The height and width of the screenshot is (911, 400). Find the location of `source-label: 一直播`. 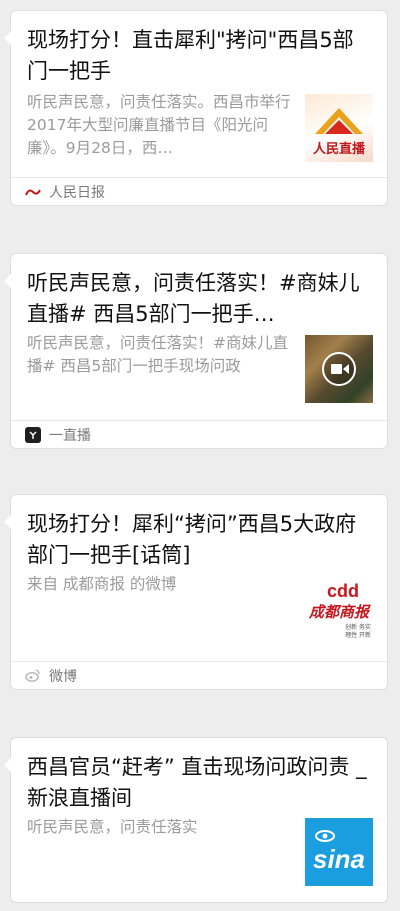

source-label: 一直播 is located at coordinates (70, 435).